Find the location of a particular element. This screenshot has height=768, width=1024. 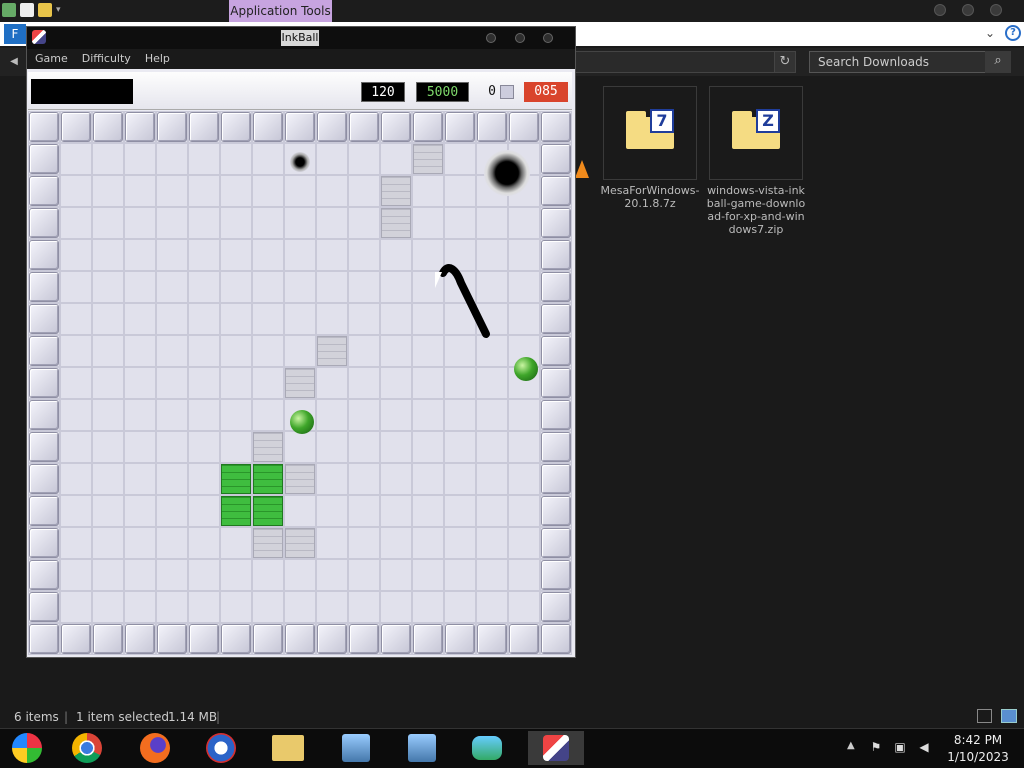

back-arrow-icon: ◀ is located at coordinates (14, 62).